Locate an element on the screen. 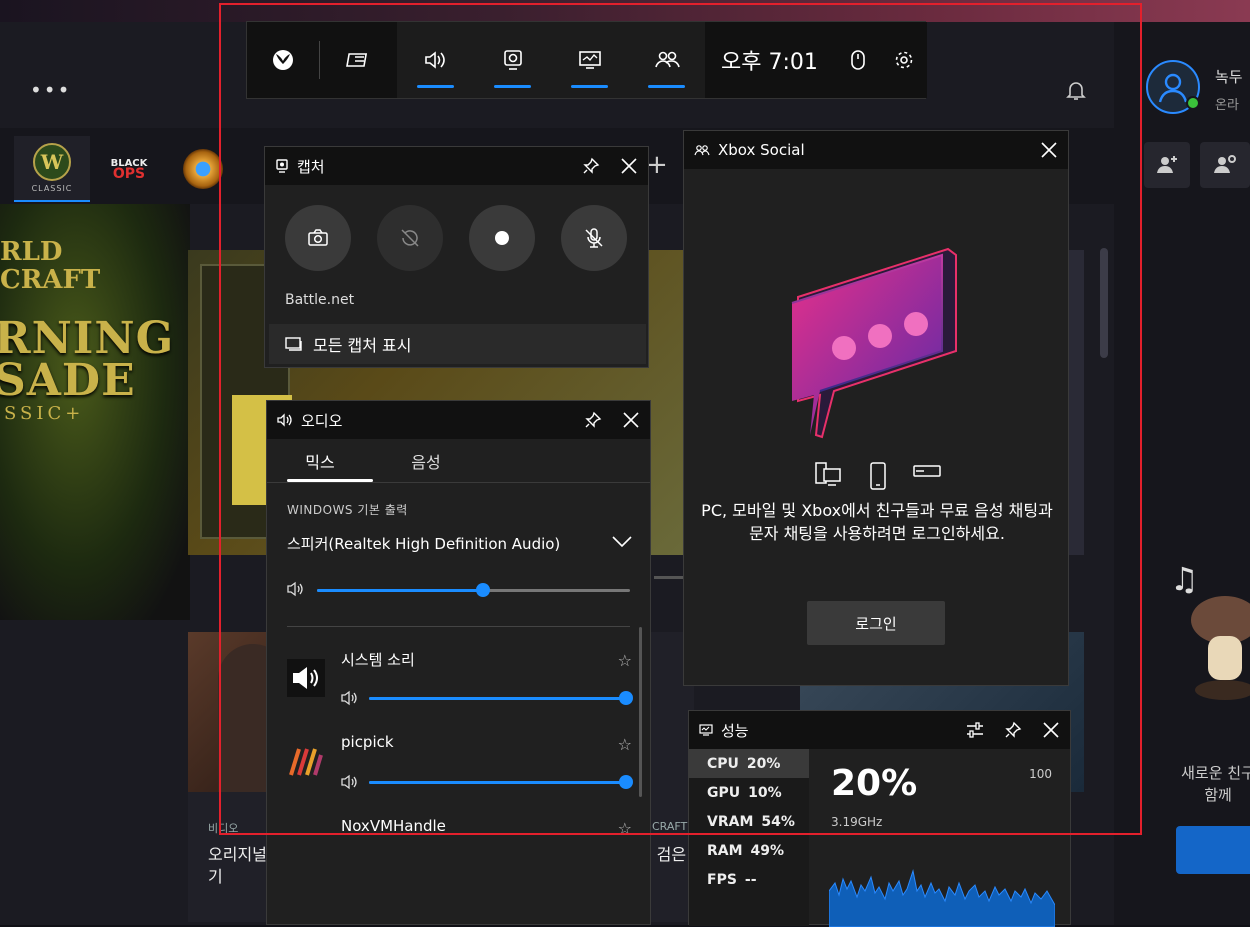 This screenshot has width=1250, height=927. audio-icon is located at coordinates (284, 420).